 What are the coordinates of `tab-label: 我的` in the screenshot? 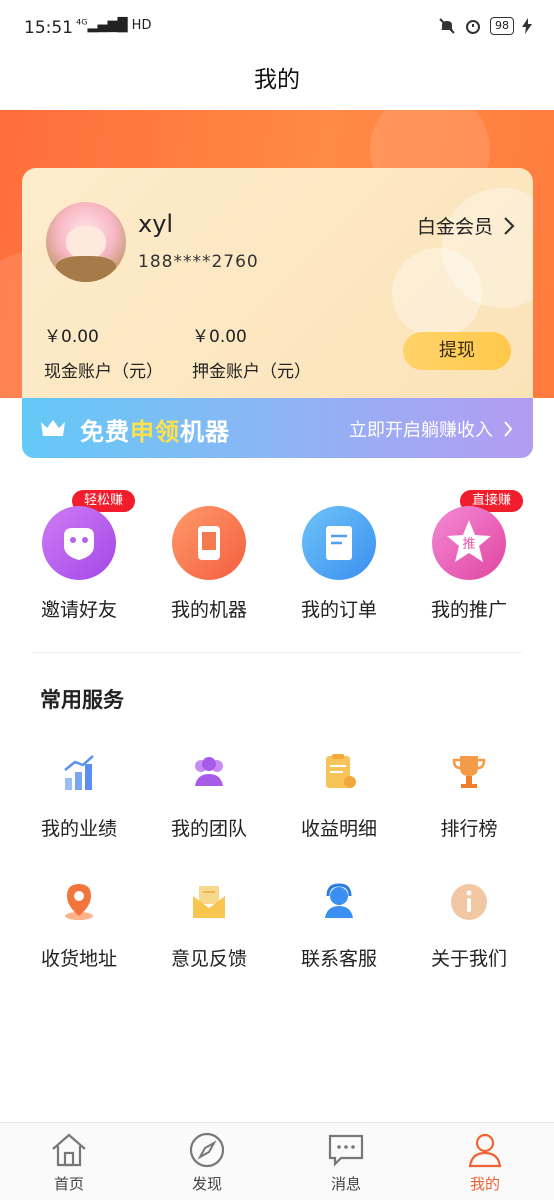 It's located at (484, 1184).